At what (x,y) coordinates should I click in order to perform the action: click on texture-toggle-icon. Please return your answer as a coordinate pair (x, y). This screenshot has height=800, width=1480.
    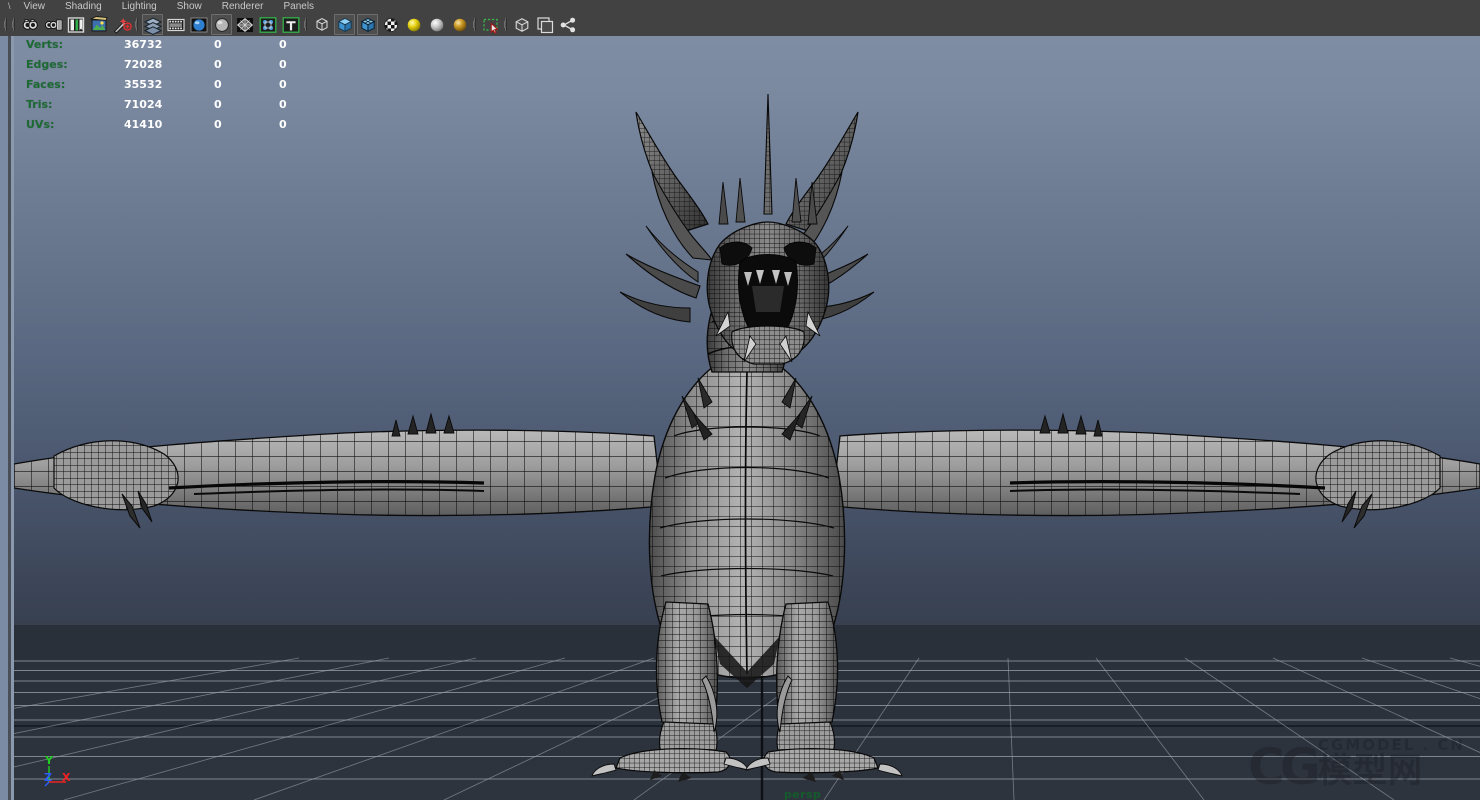
    Looking at the image, I should click on (390, 24).